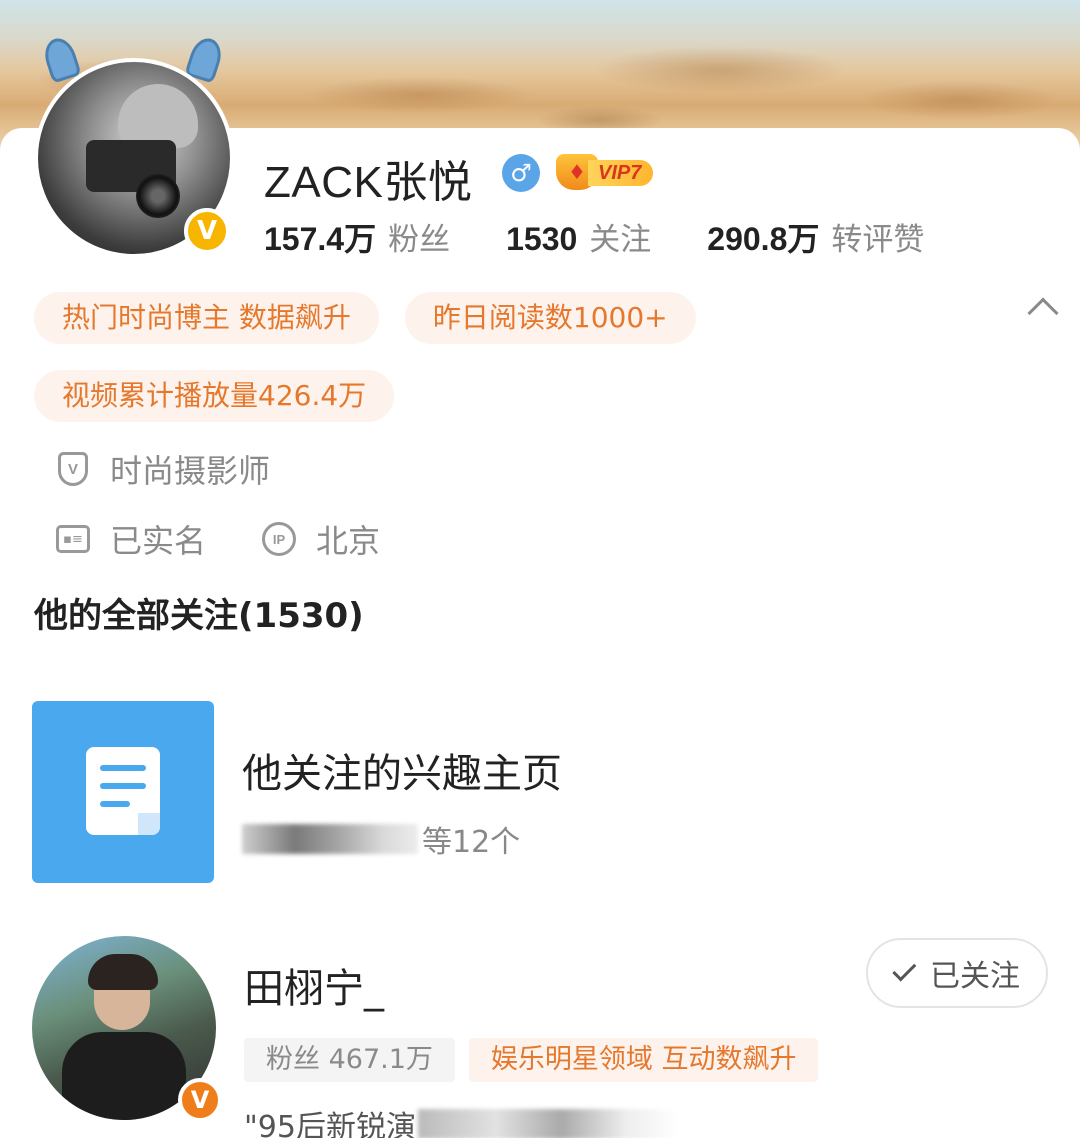 The width and height of the screenshot is (1080, 1138). Describe the element at coordinates (134, 146) in the screenshot. I see `profile-avatar: V` at that location.